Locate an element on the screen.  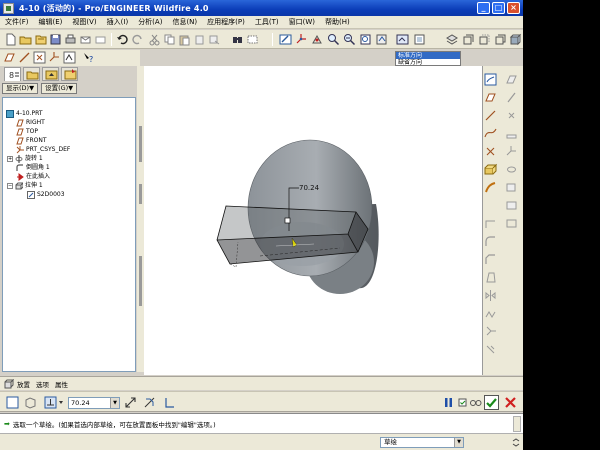
thicken-icon is located at coordinates (169, 402).